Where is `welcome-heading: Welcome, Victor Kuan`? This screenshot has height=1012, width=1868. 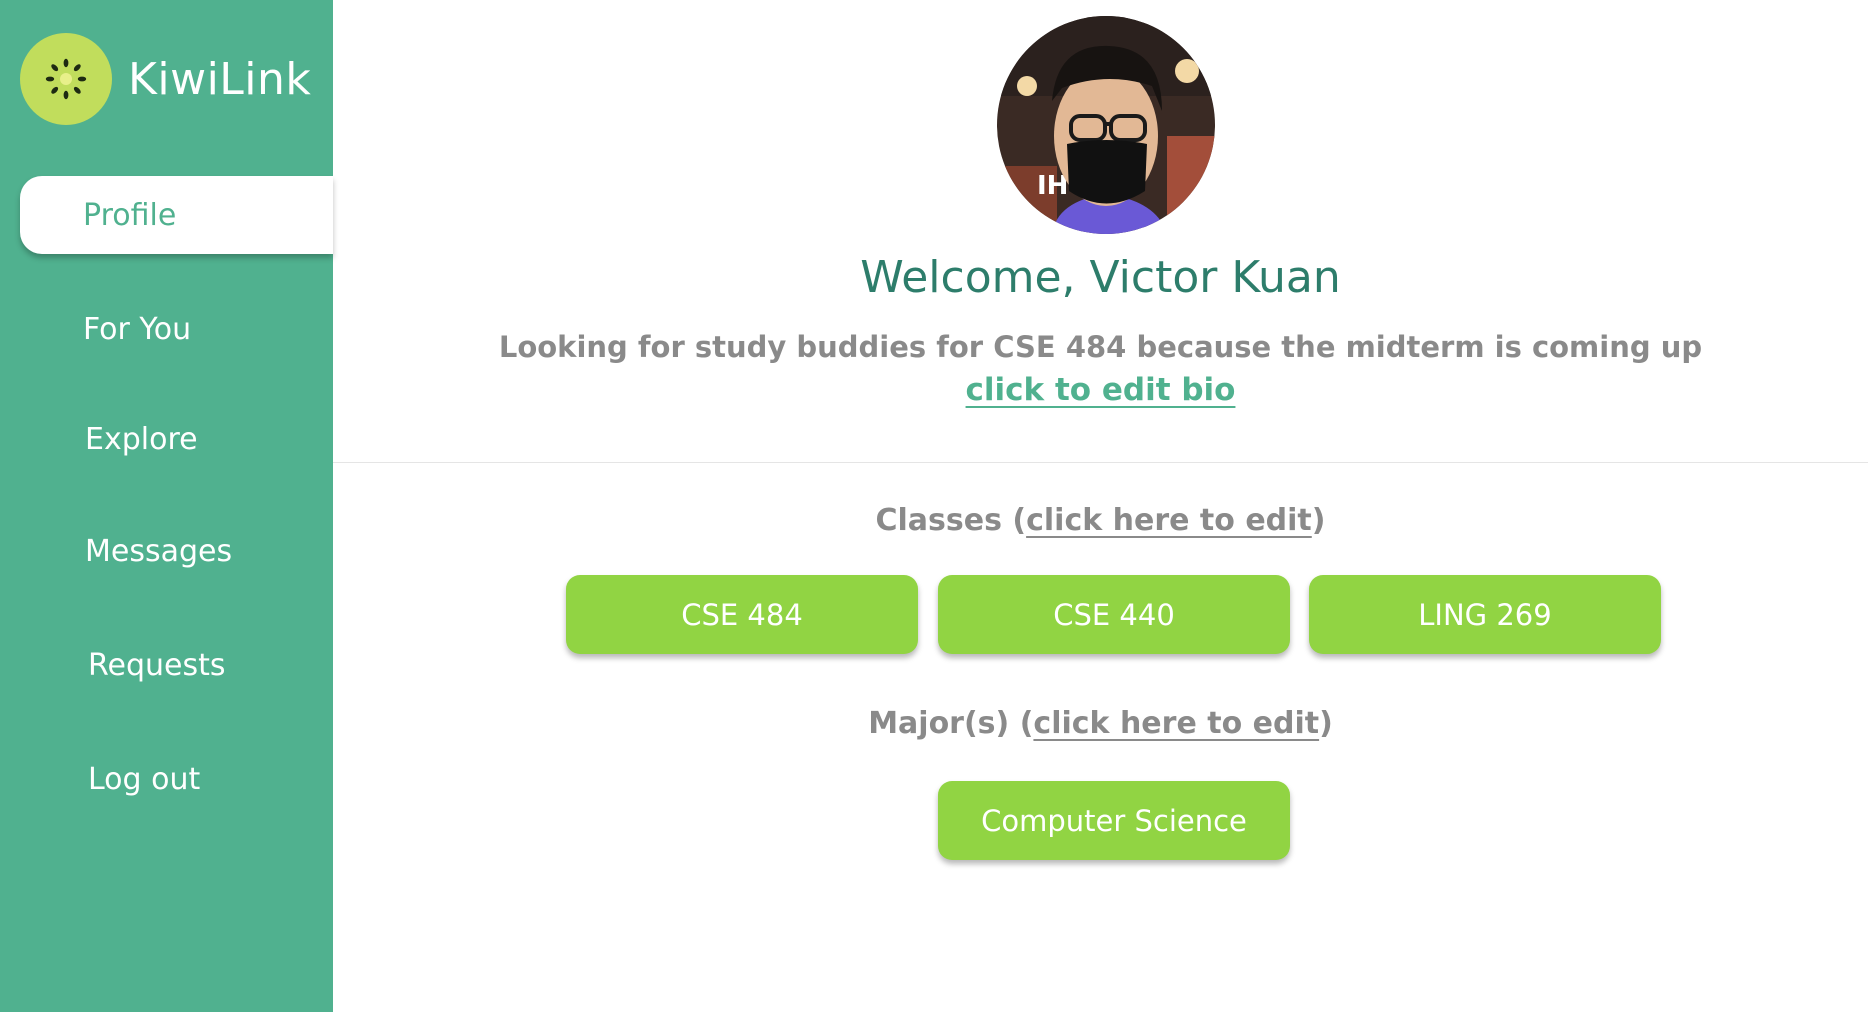
welcome-heading: Welcome, Victor Kuan is located at coordinates (1100, 277).